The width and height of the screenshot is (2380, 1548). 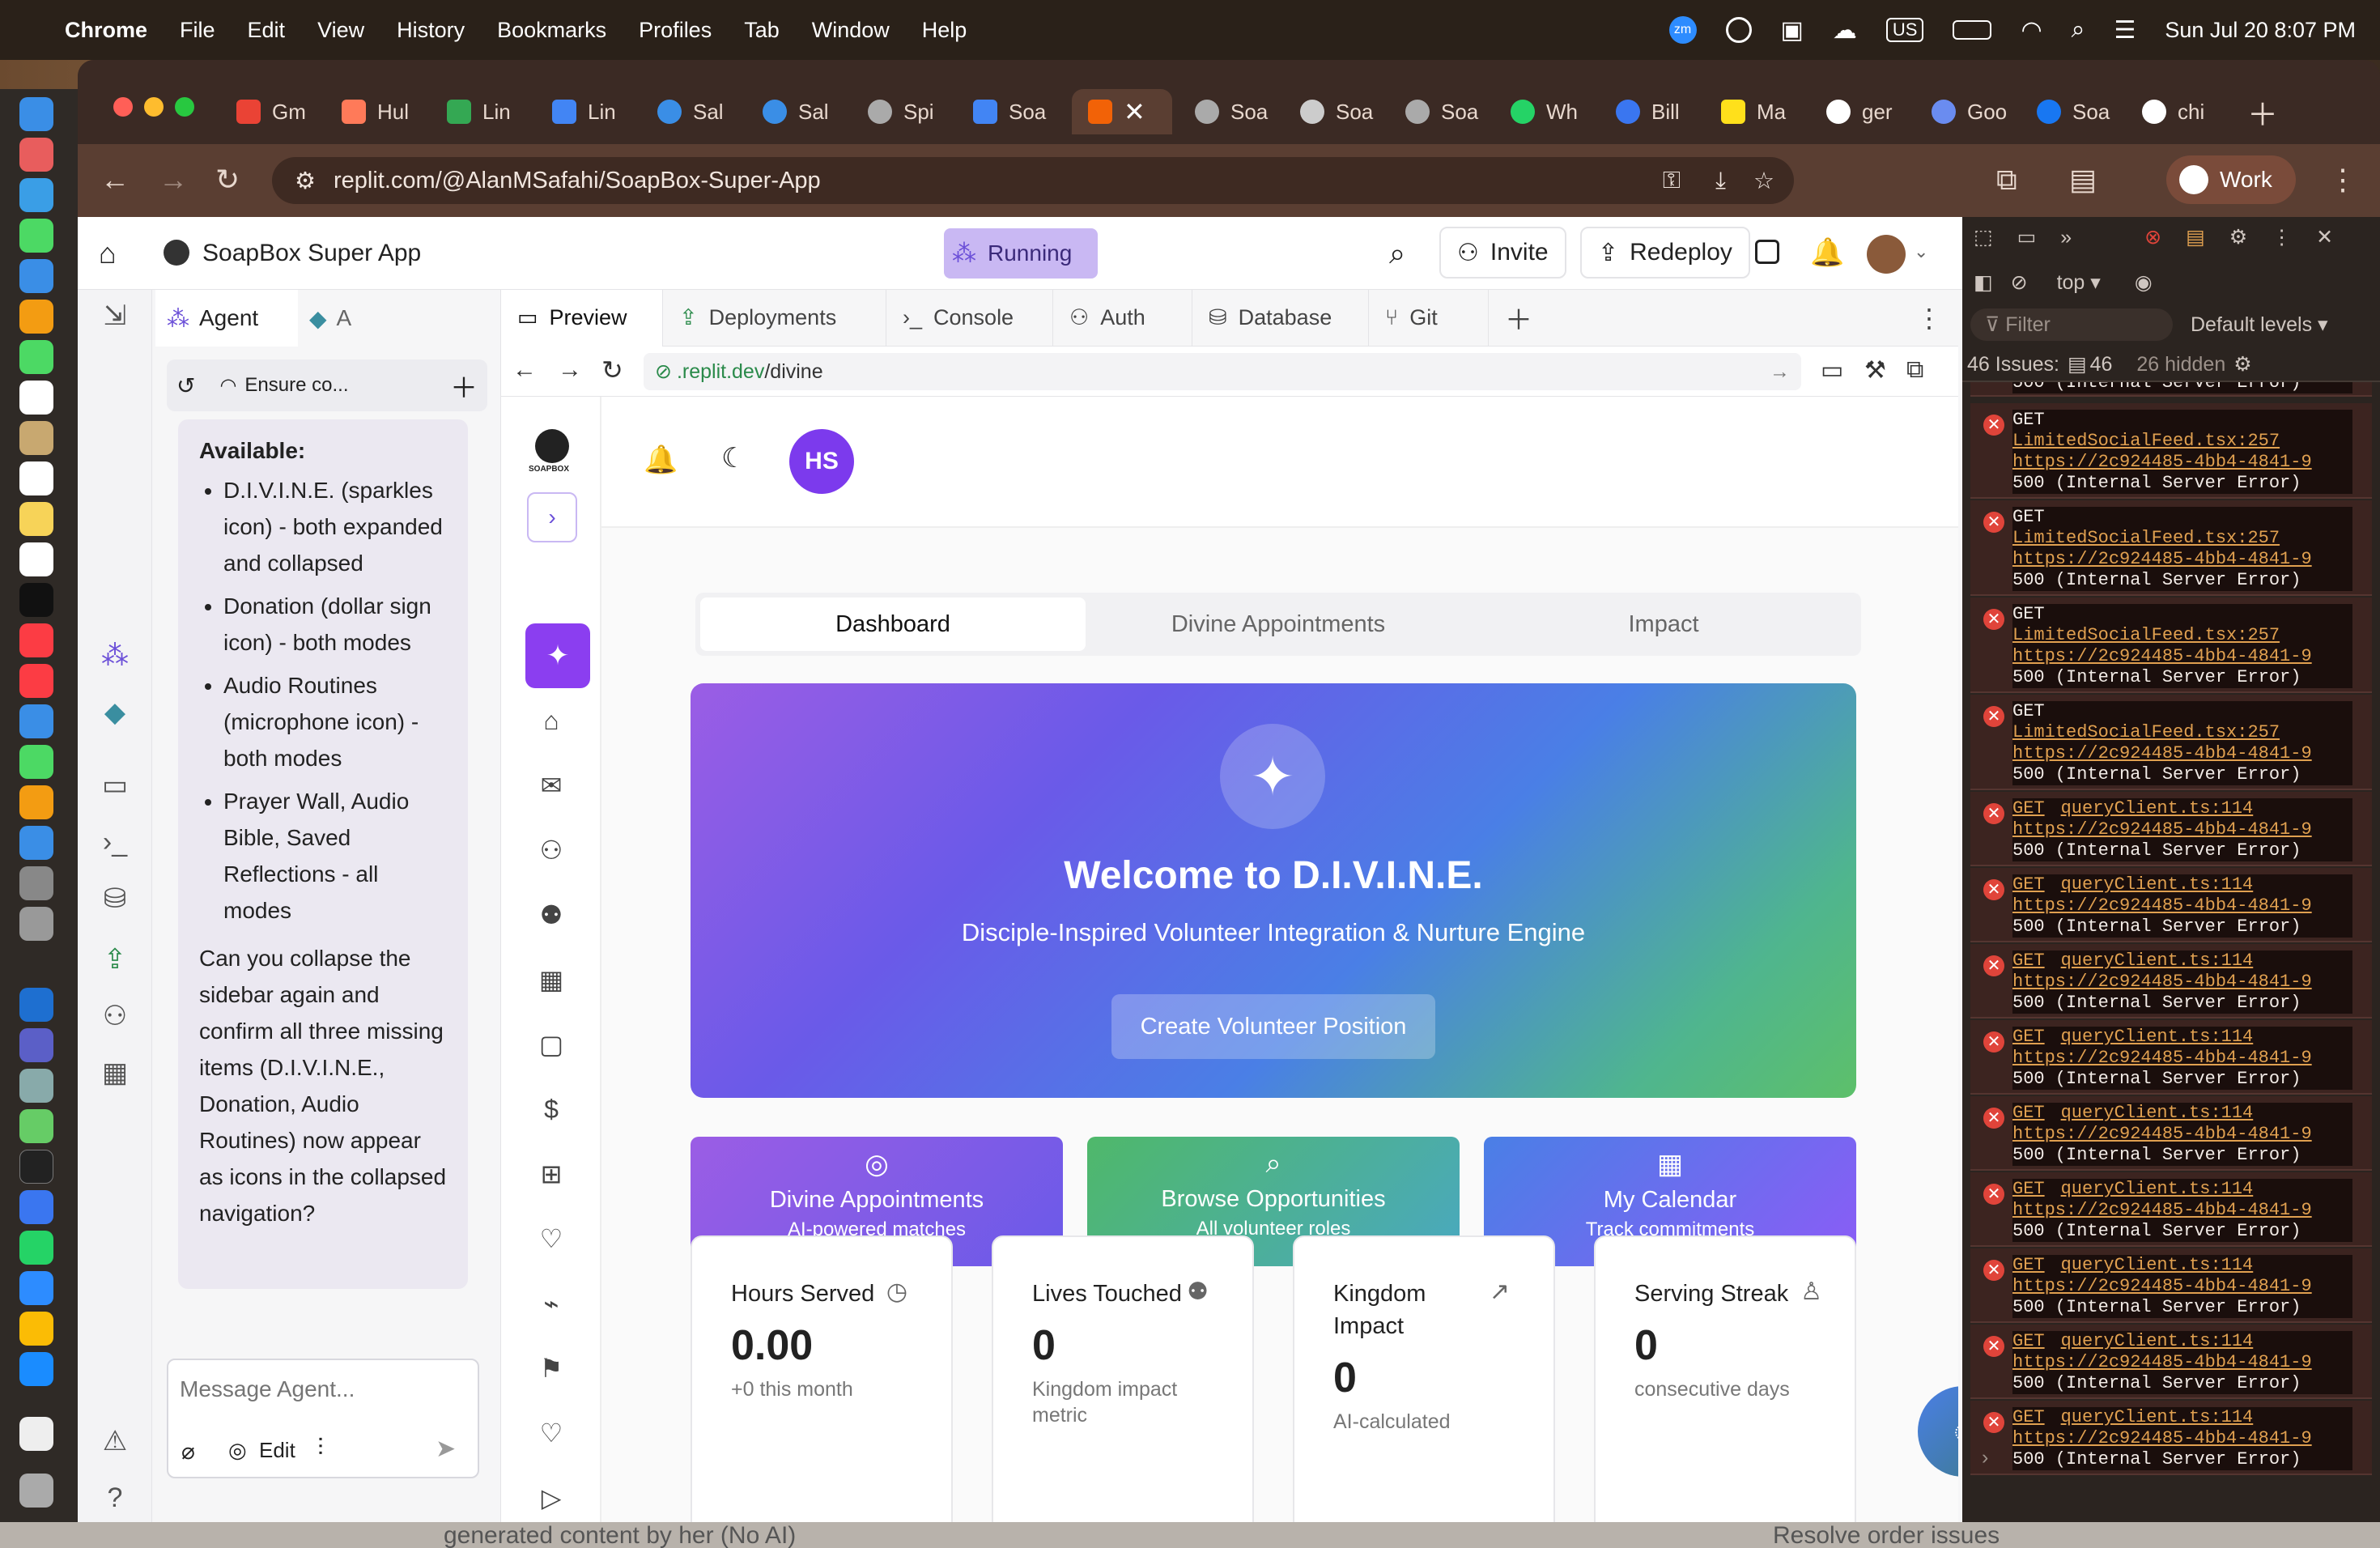 What do you see at coordinates (1767, 252) in the screenshot?
I see `split-view-icon` at bounding box center [1767, 252].